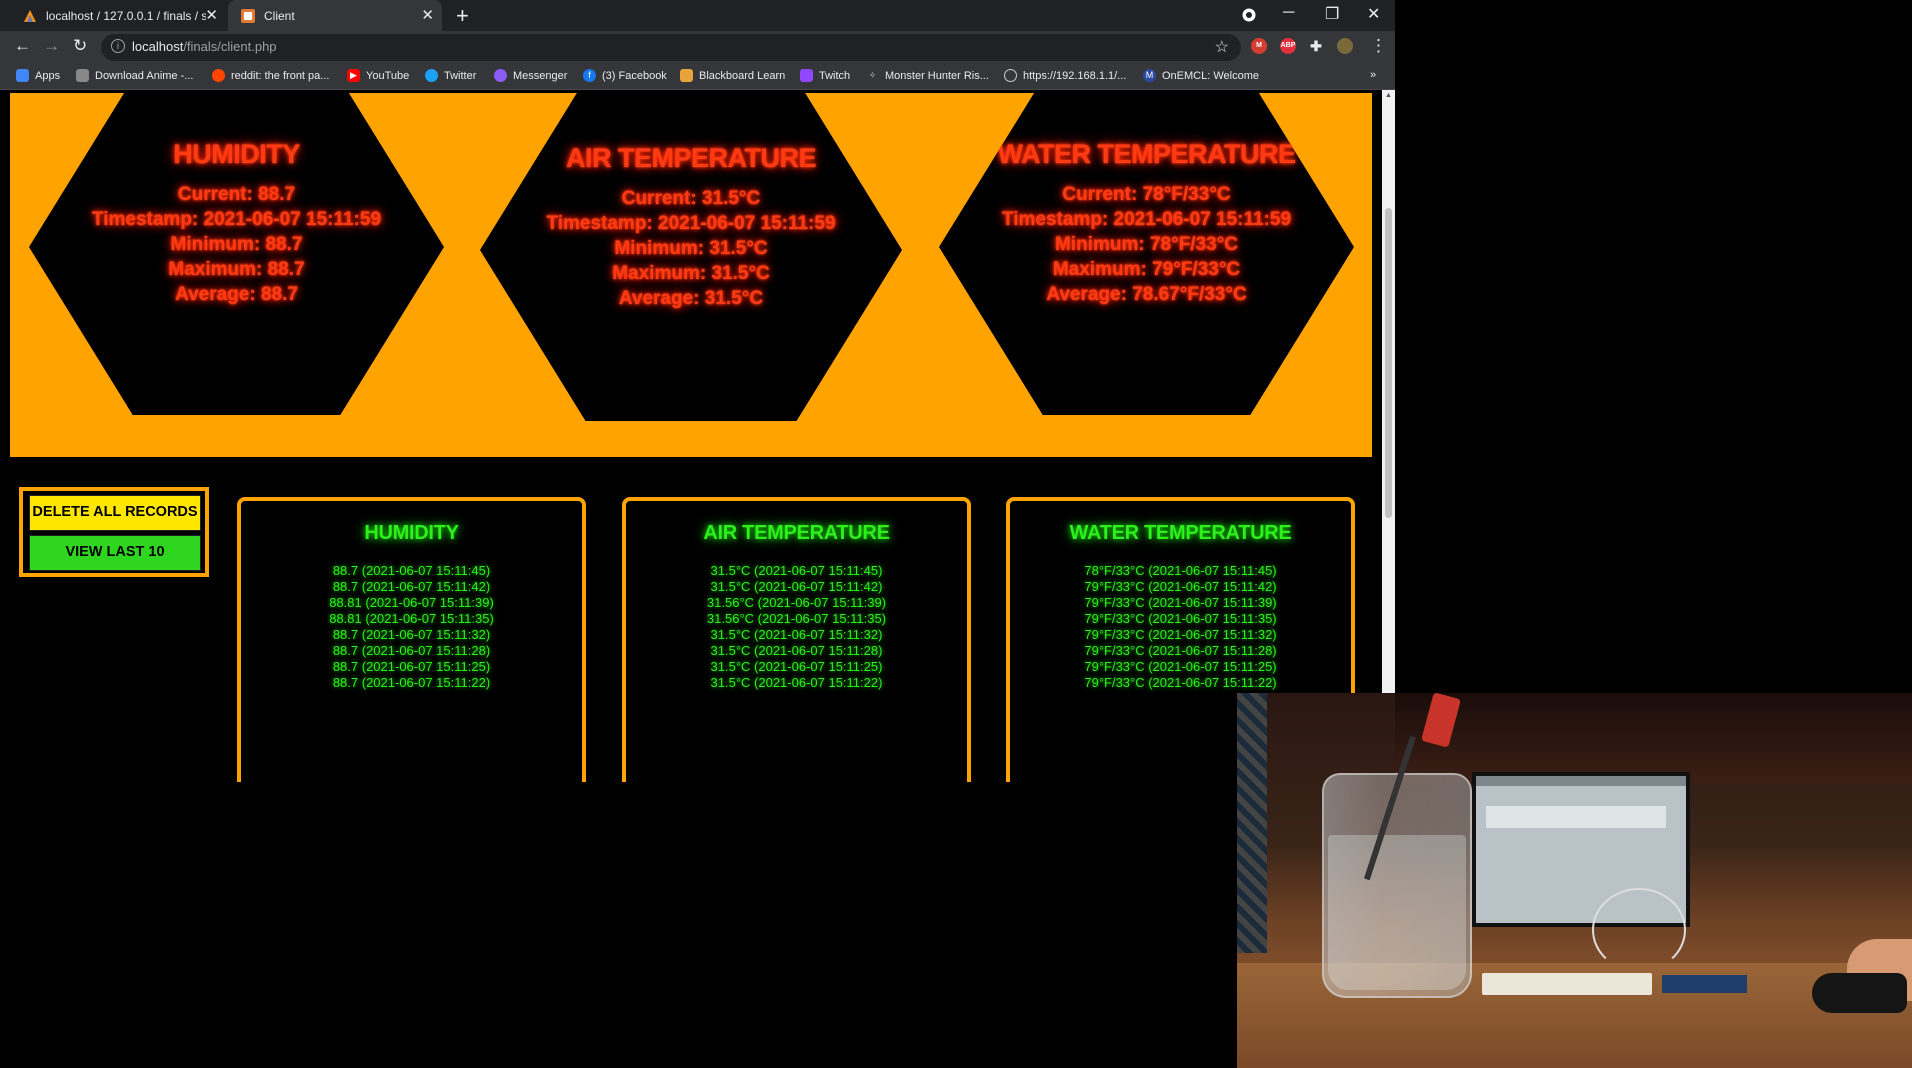  What do you see at coordinates (1222, 47) in the screenshot?
I see `bookmark-star-icon: ☆` at bounding box center [1222, 47].